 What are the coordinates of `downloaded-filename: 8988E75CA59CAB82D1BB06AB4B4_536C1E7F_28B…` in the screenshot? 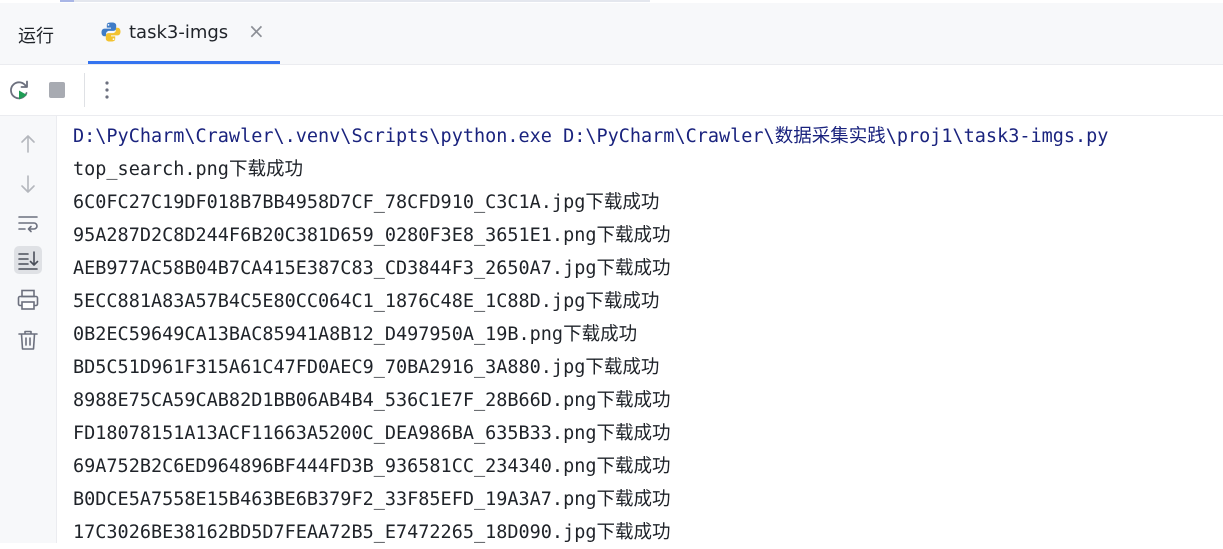 It's located at (335, 400).